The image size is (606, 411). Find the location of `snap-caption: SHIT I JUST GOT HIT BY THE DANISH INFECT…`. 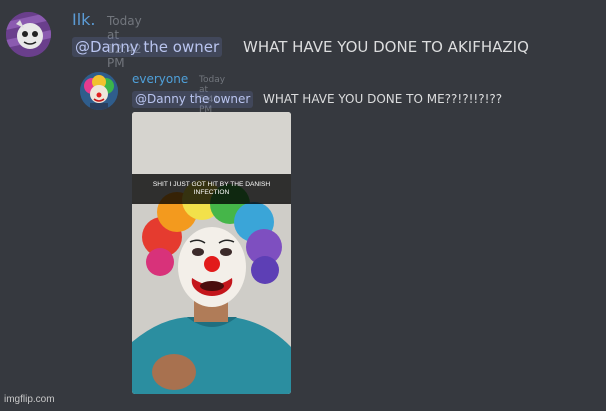

snap-caption: SHIT I JUST GOT HIT BY THE DANISH INFECT… is located at coordinates (211, 189).